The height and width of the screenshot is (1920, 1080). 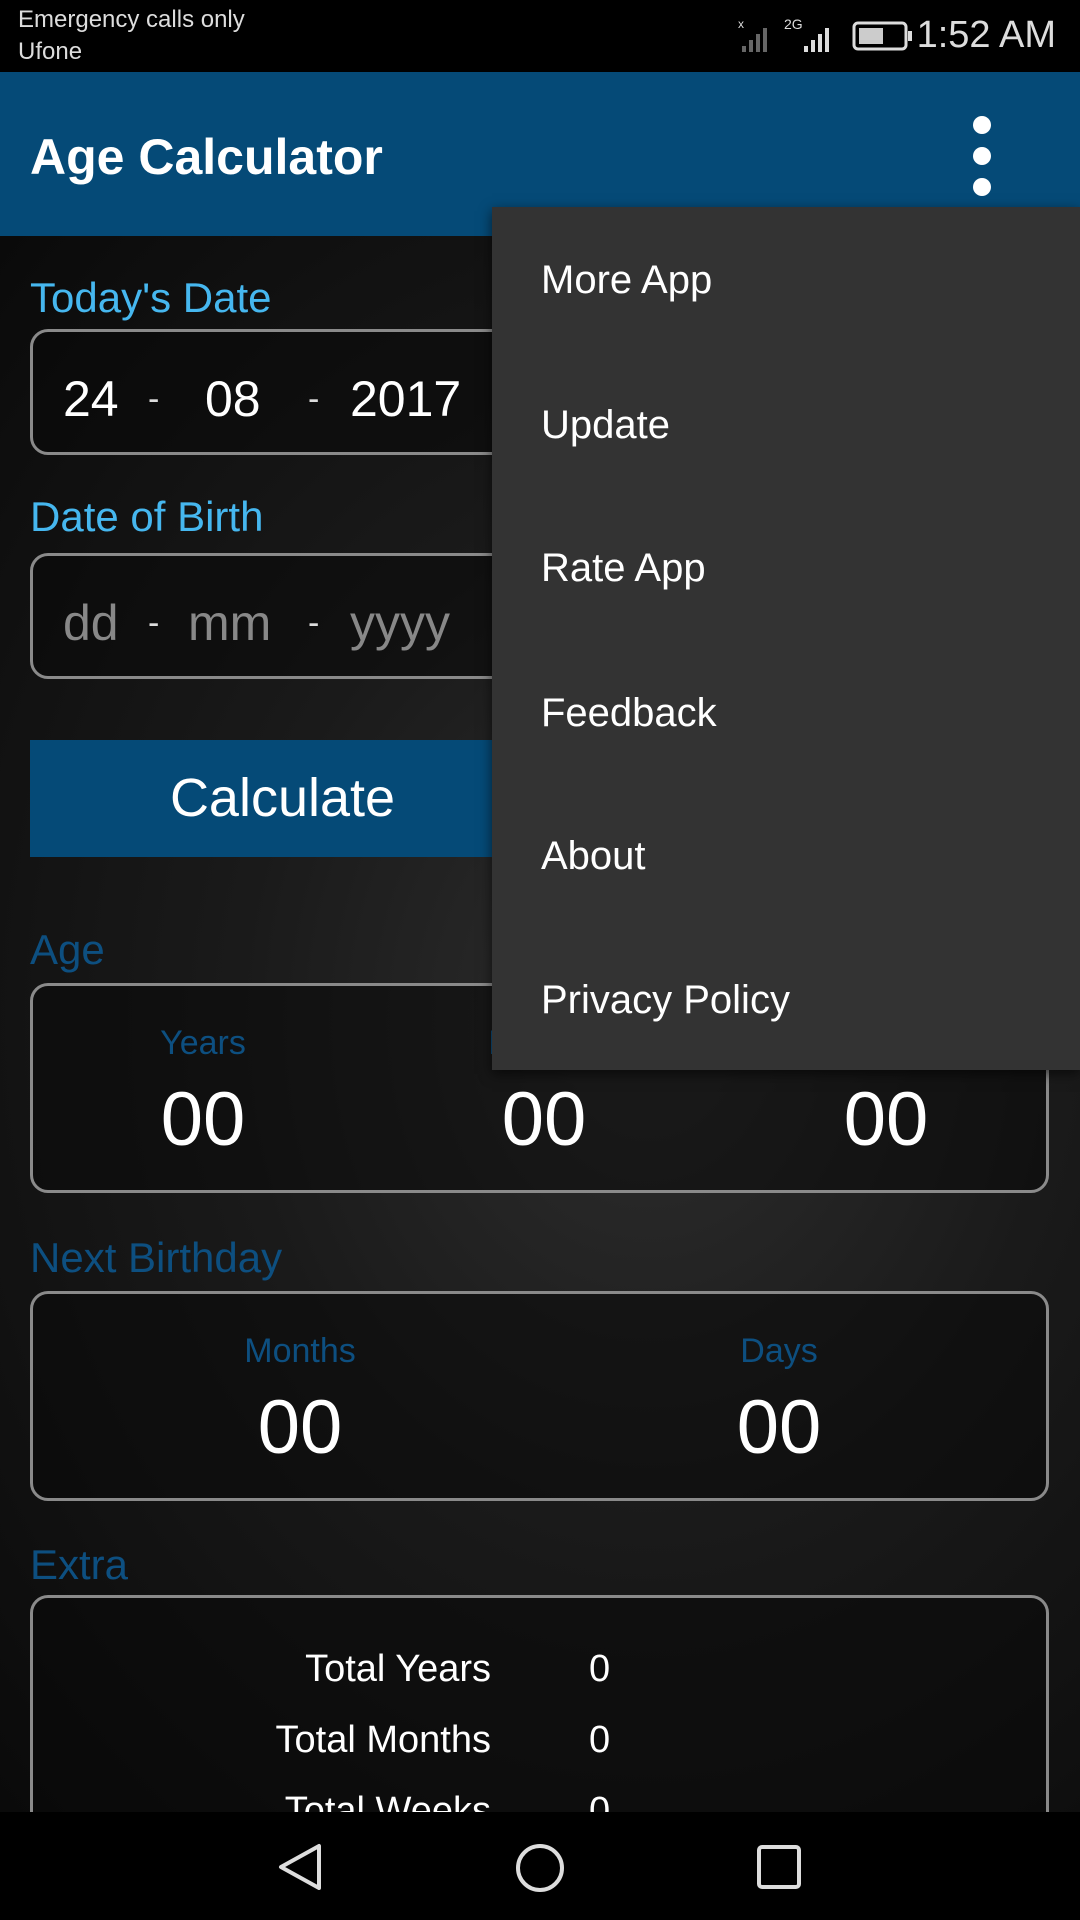 I want to click on total-months-value: 0, so click(x=600, y=1740).